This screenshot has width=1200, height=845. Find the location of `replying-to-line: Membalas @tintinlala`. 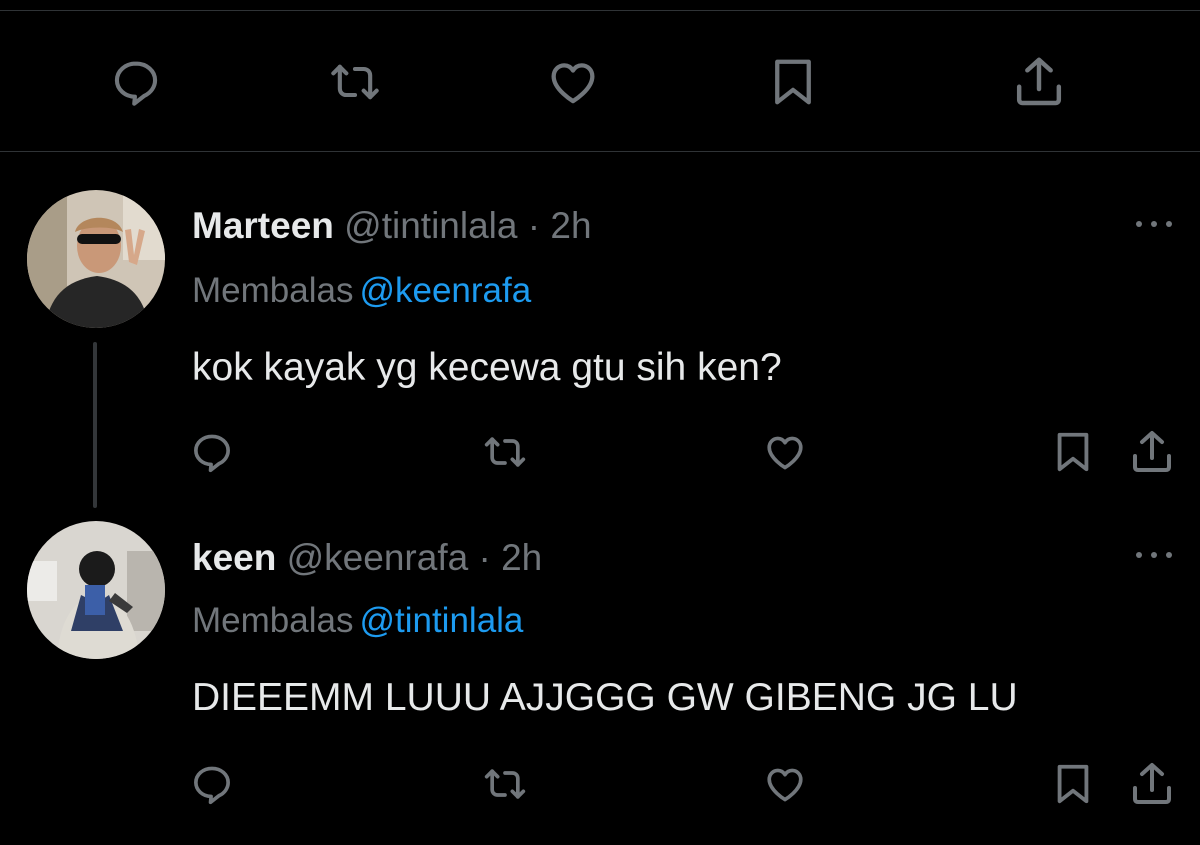

replying-to-line: Membalas @tintinlala is located at coordinates (357, 621).